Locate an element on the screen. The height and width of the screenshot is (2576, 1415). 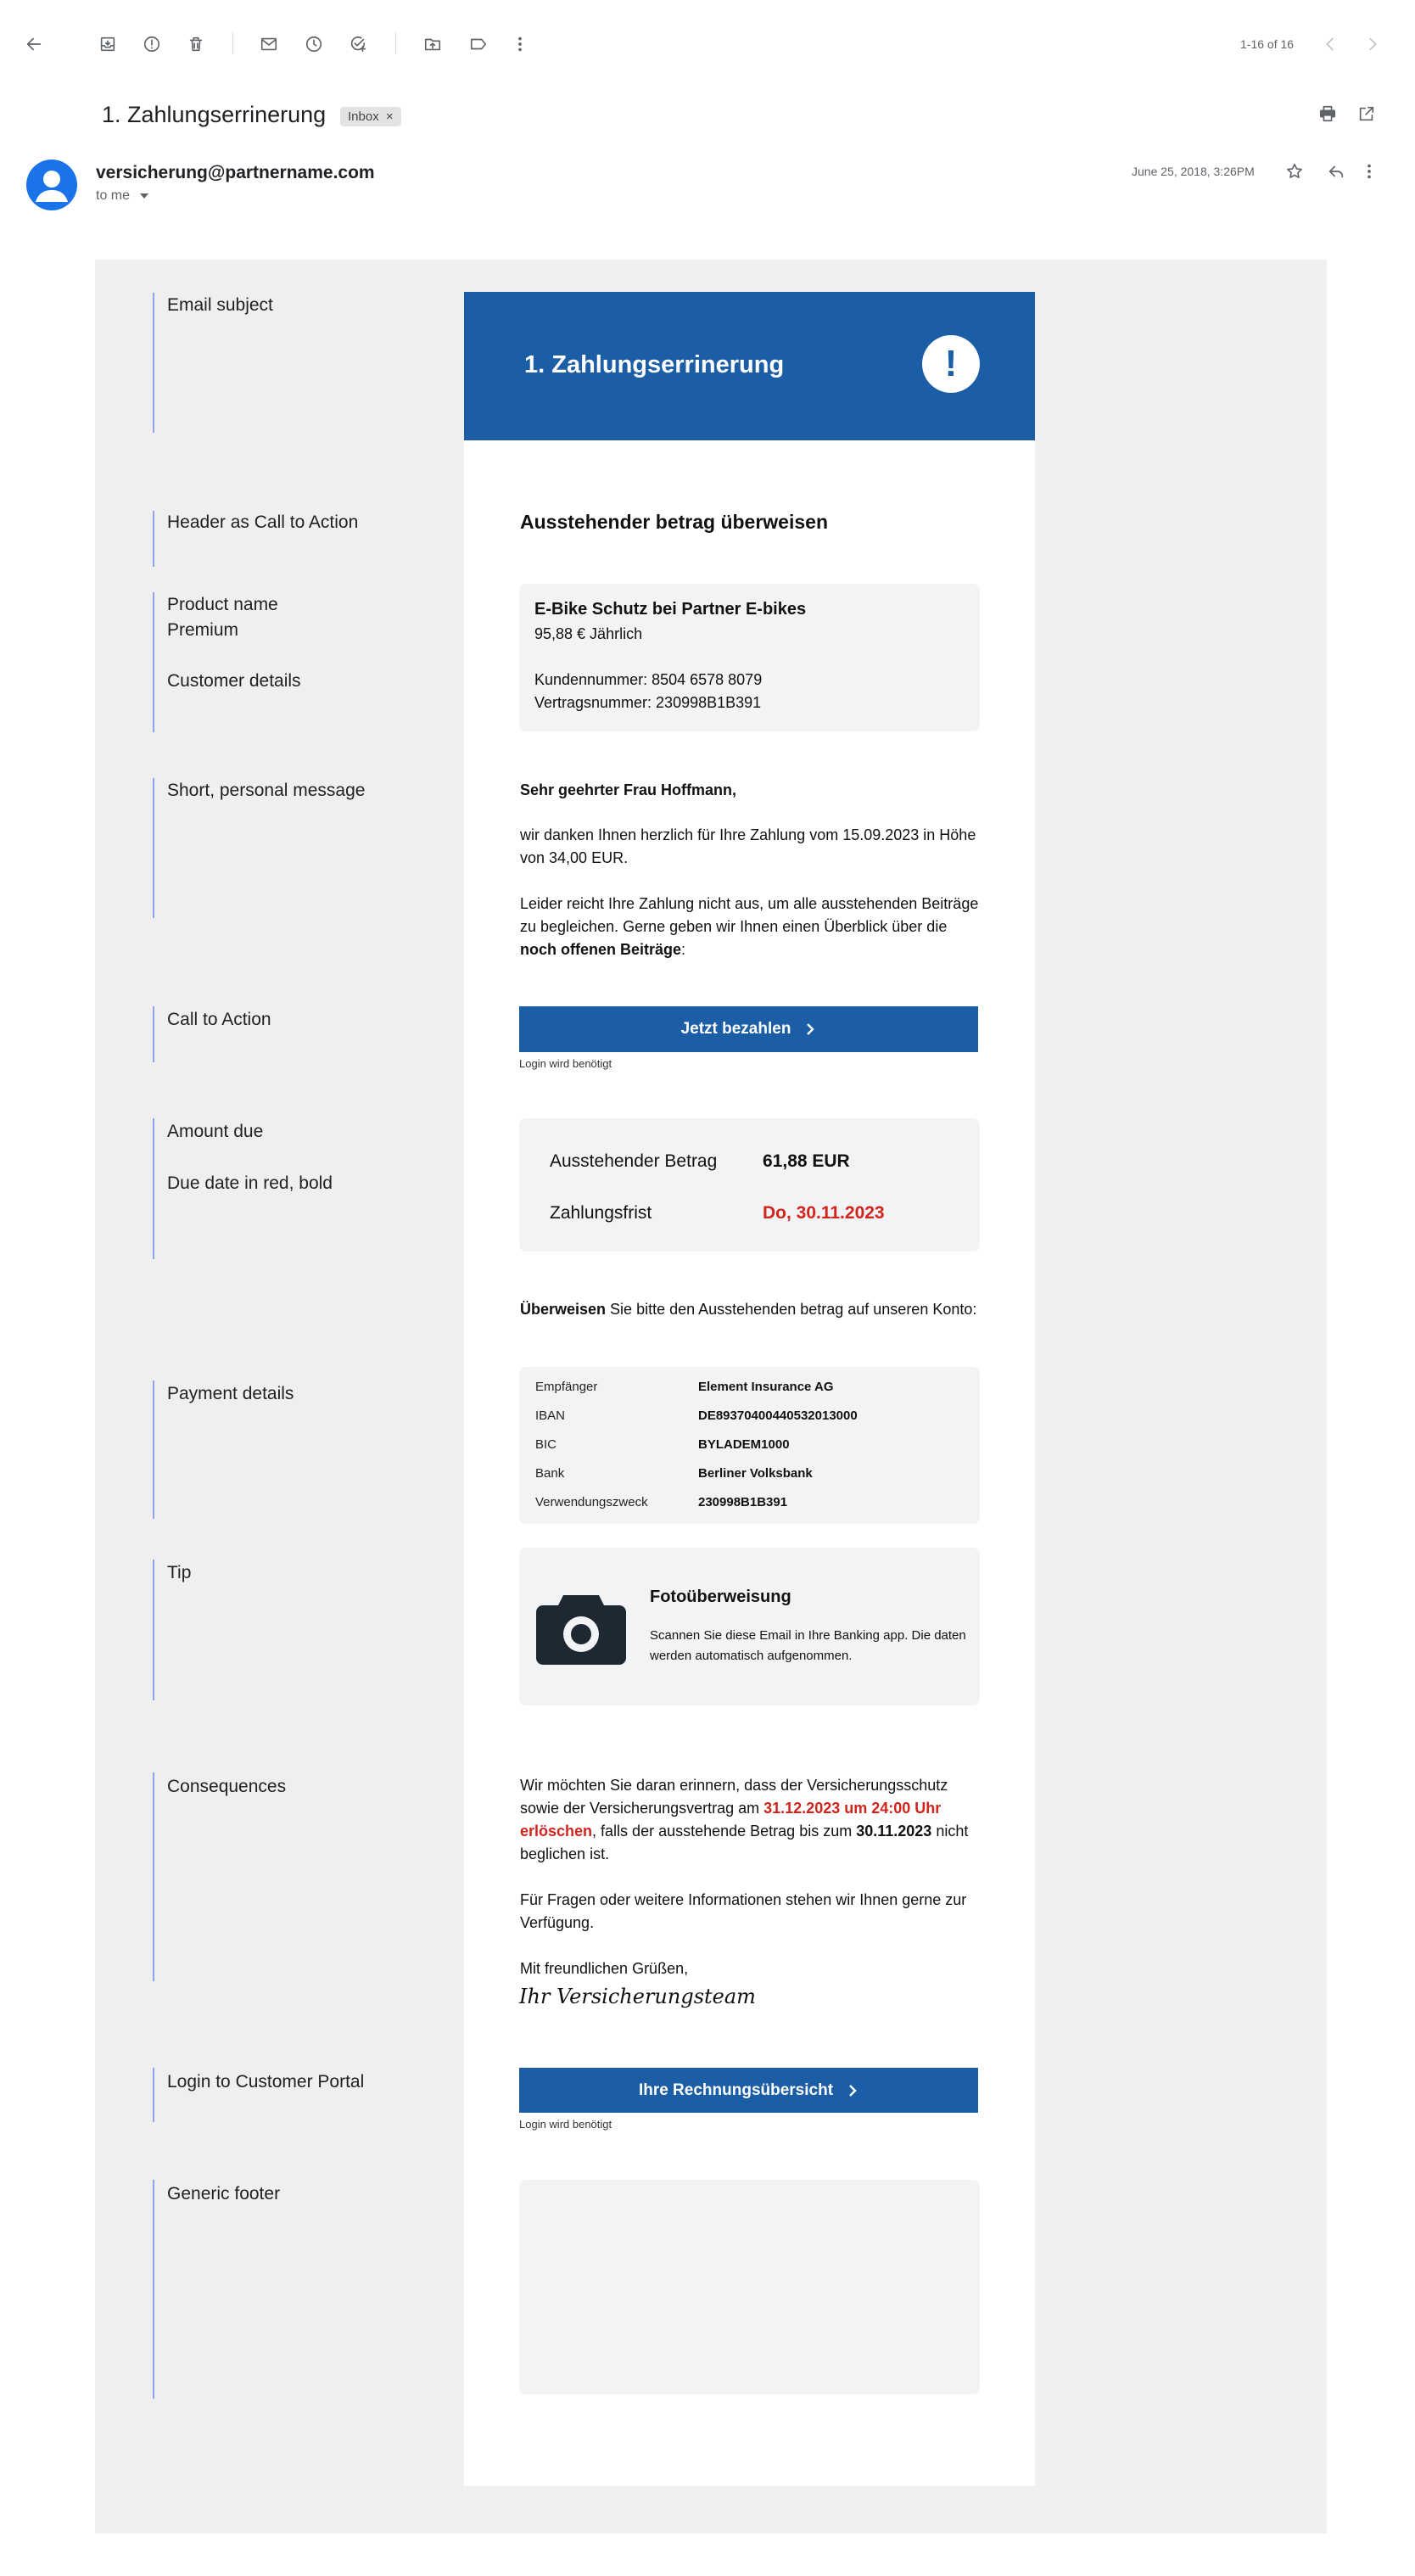
product-premium: 95,88 € Jährlich is located at coordinates (588, 633).